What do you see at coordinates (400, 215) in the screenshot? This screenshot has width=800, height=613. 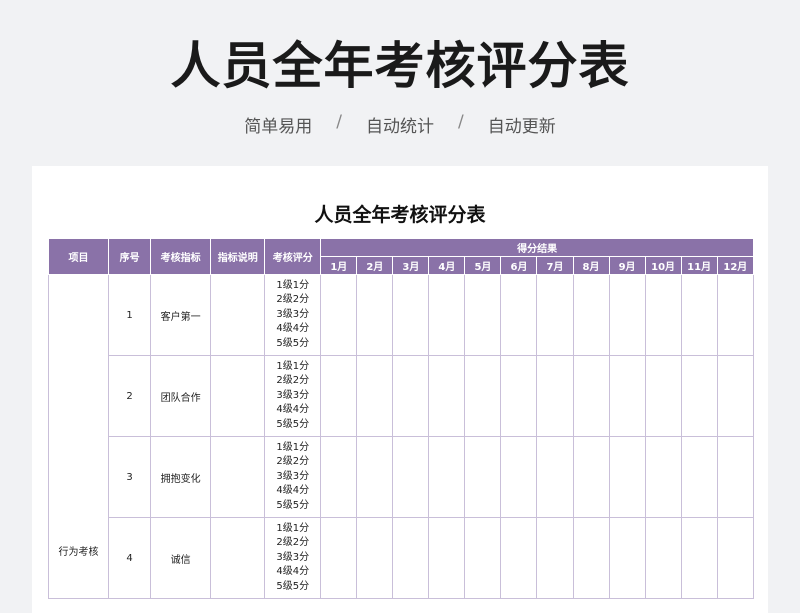 I see `sheet-title: 人员全年考核评分表` at bounding box center [400, 215].